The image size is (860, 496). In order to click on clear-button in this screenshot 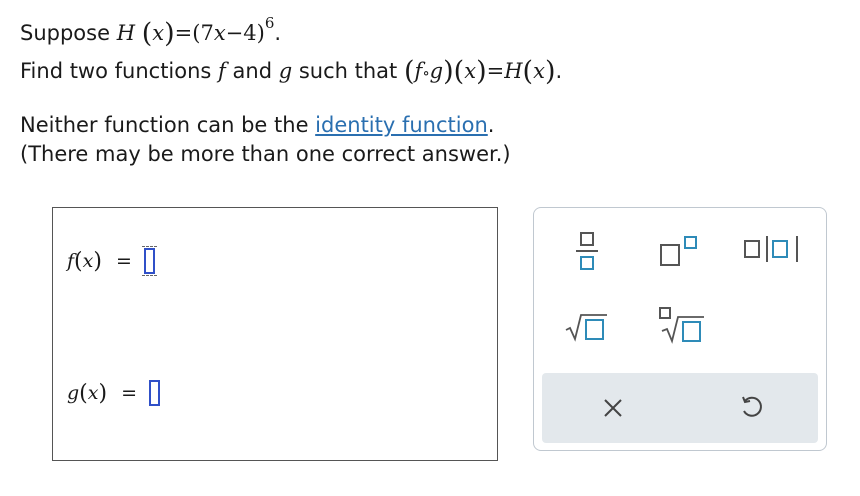, I will do `click(613, 408)`.